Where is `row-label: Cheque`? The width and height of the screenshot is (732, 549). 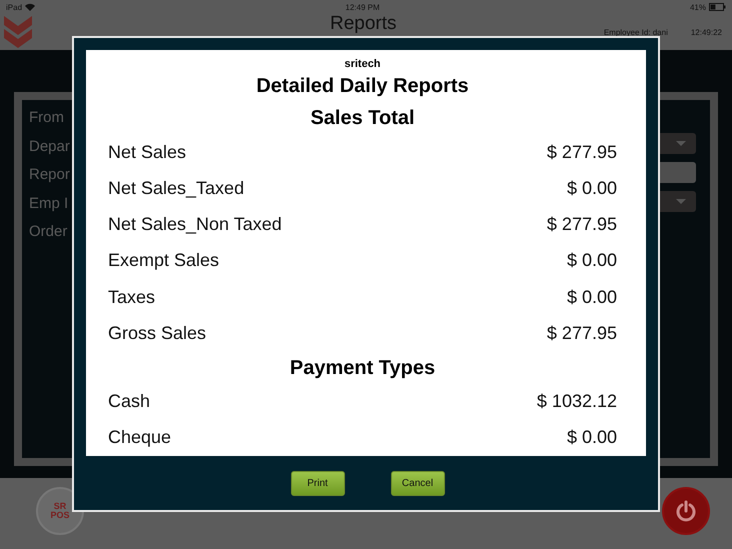
row-label: Cheque is located at coordinates (140, 437).